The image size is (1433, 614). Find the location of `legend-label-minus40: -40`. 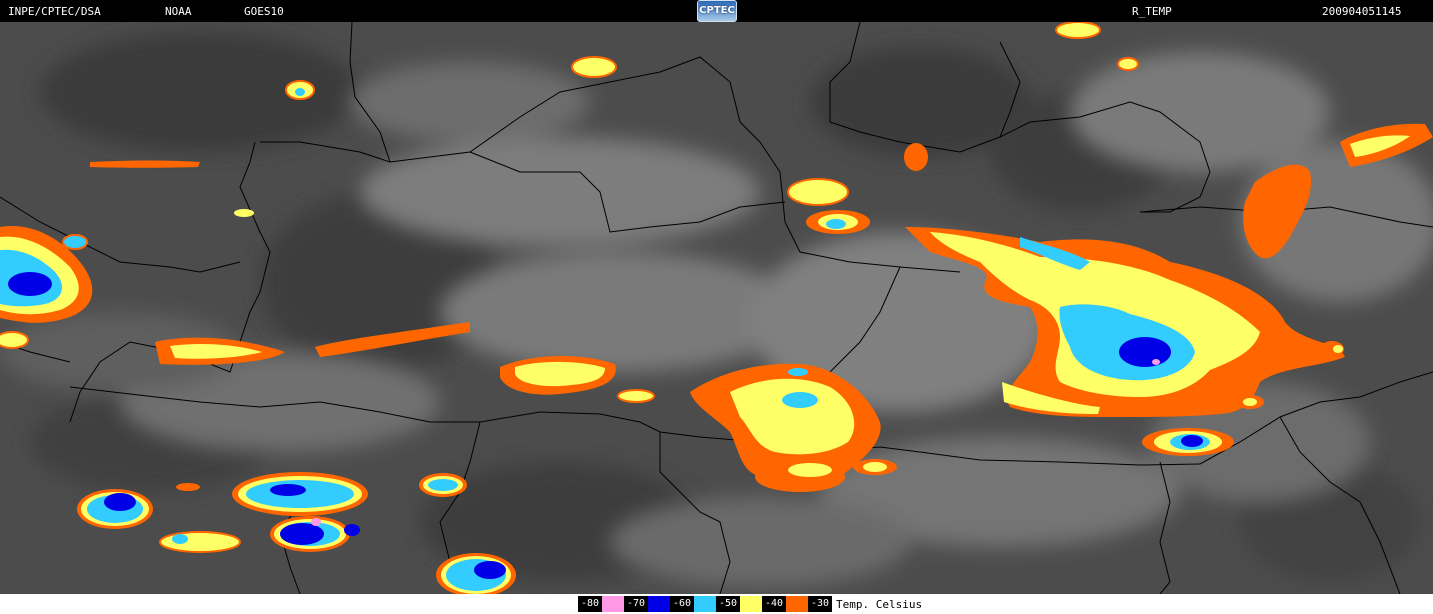

legend-label-minus40: -40 is located at coordinates (774, 604).